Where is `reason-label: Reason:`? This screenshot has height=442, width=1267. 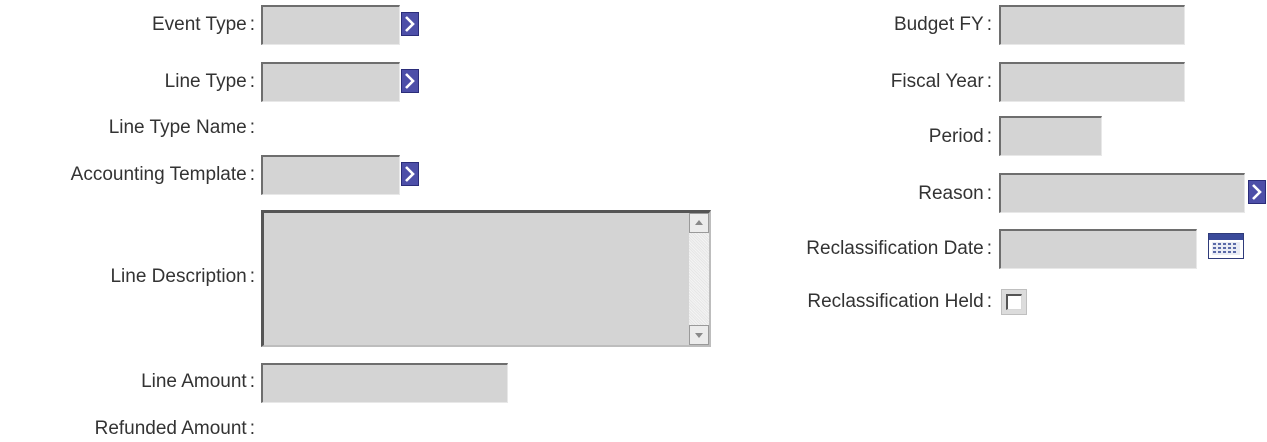 reason-label: Reason: is located at coordinates (955, 194).